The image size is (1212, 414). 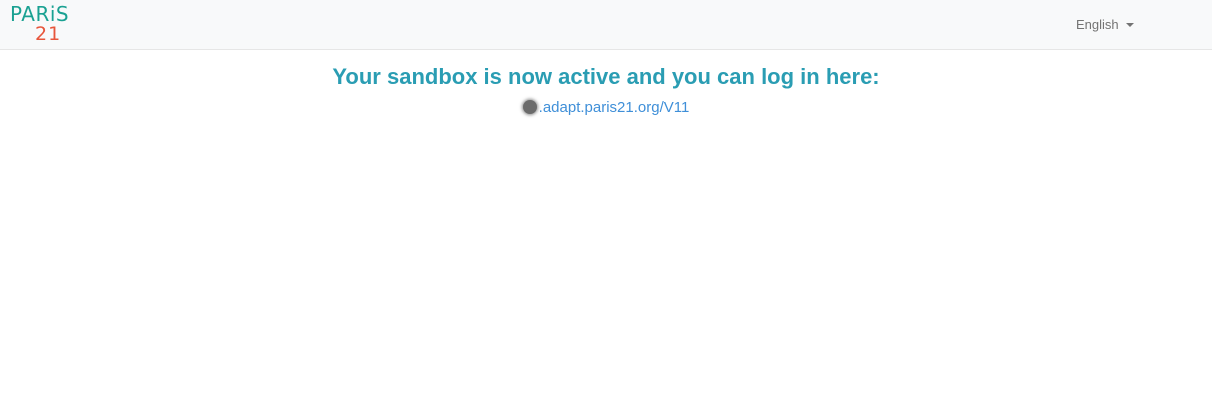 What do you see at coordinates (1129, 25) in the screenshot?
I see `caret-down-icon` at bounding box center [1129, 25].